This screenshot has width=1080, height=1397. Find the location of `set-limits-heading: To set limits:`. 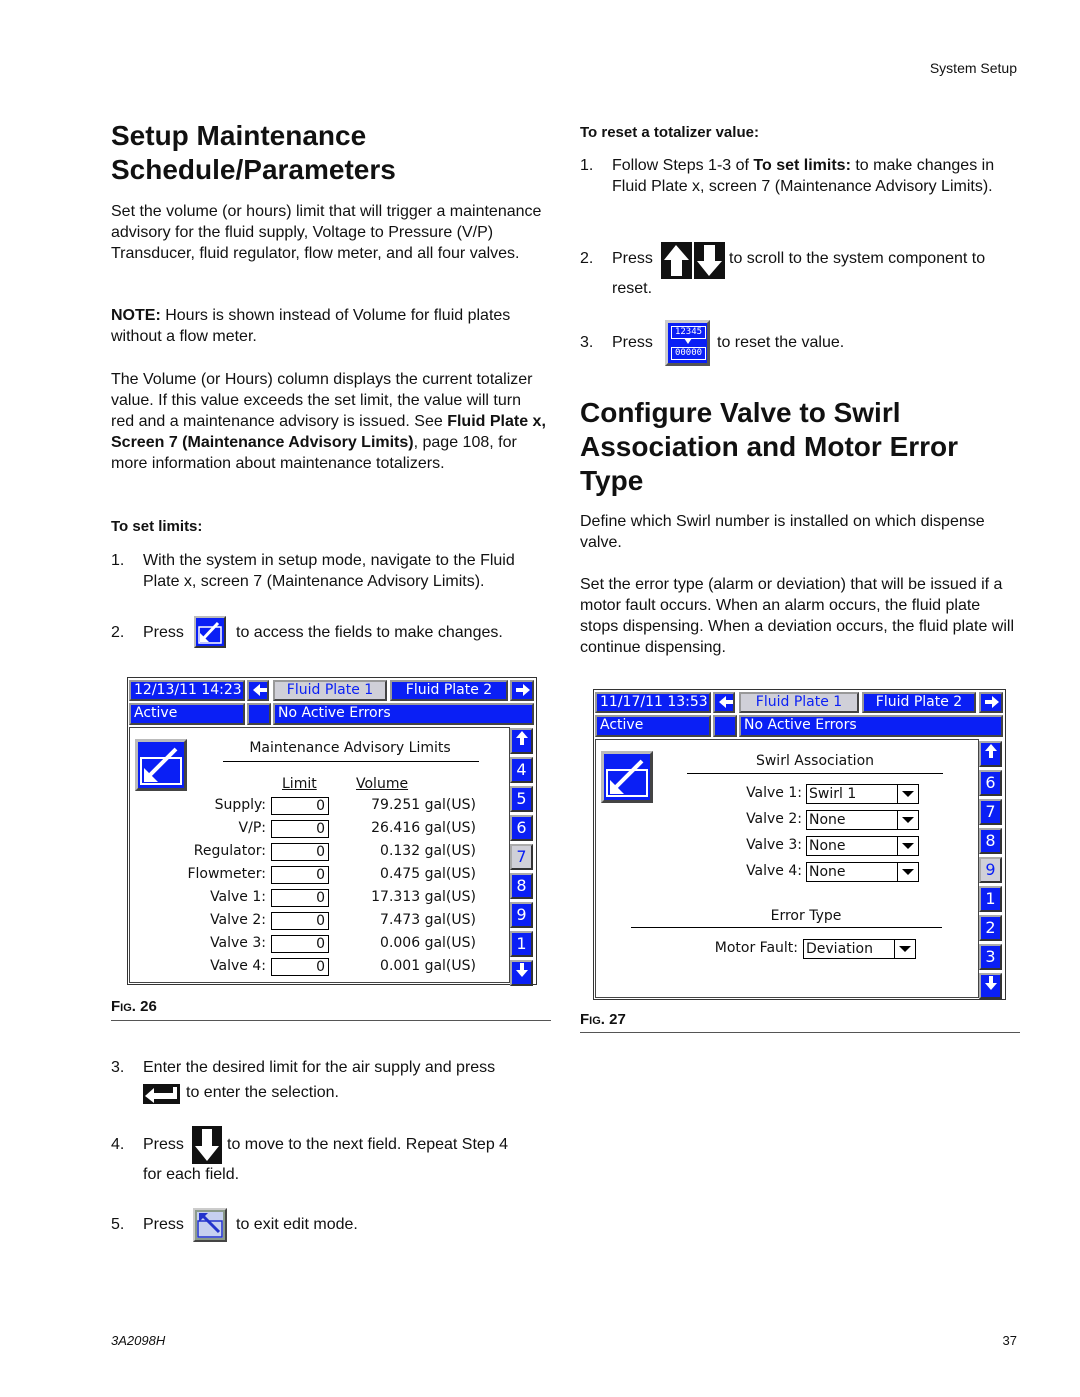

set-limits-heading: To set limits: is located at coordinates (157, 526).